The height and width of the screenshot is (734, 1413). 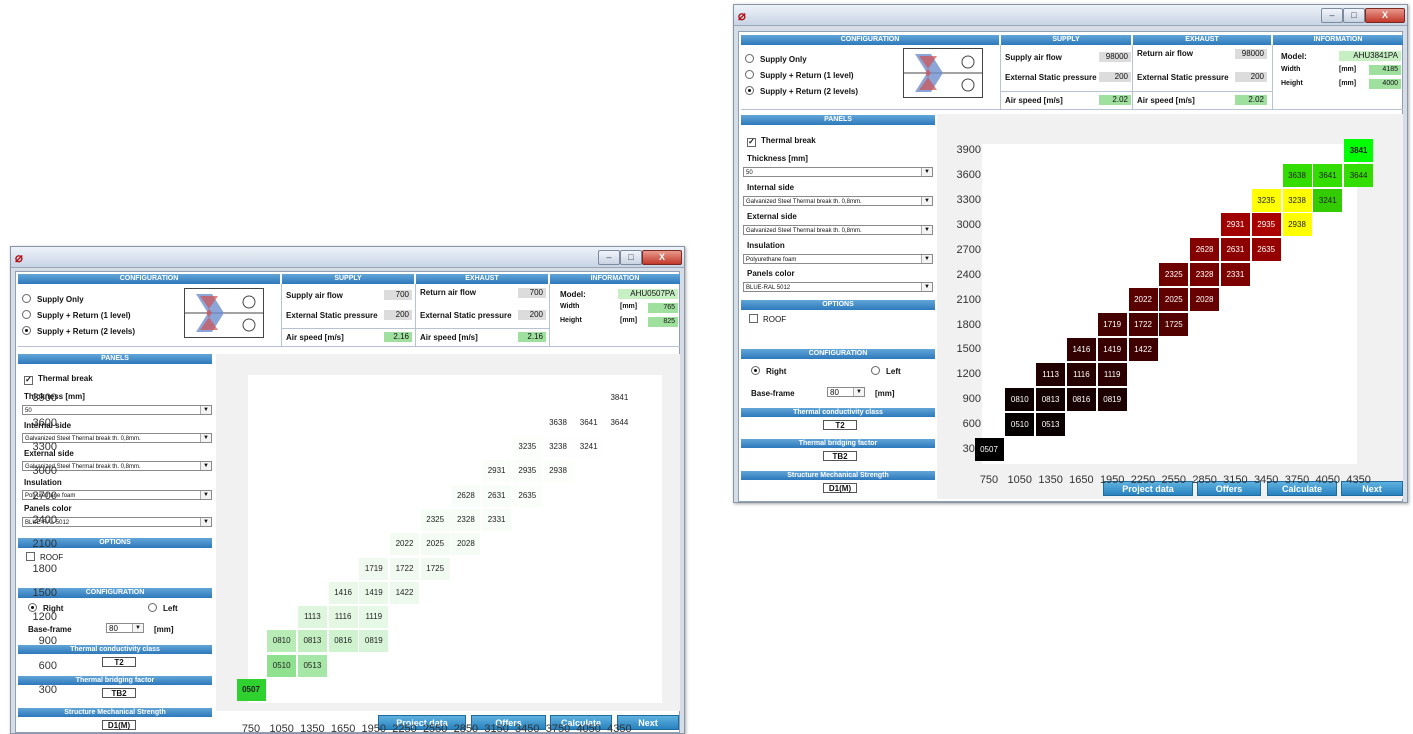 What do you see at coordinates (838, 259) in the screenshot?
I see `insulation-select: Polyurethane foam ▼` at bounding box center [838, 259].